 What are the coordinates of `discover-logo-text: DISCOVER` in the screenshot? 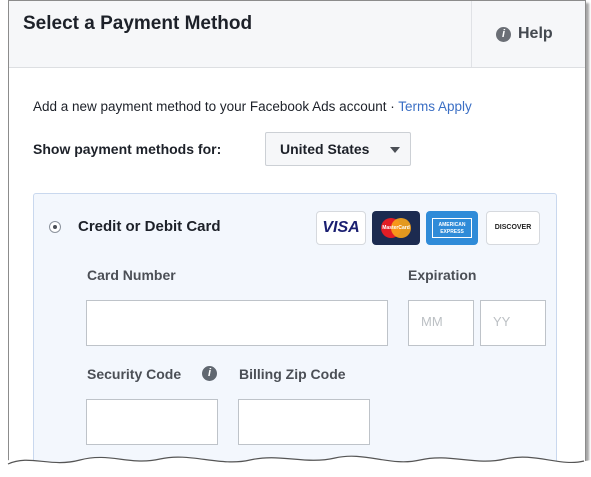 It's located at (513, 227).